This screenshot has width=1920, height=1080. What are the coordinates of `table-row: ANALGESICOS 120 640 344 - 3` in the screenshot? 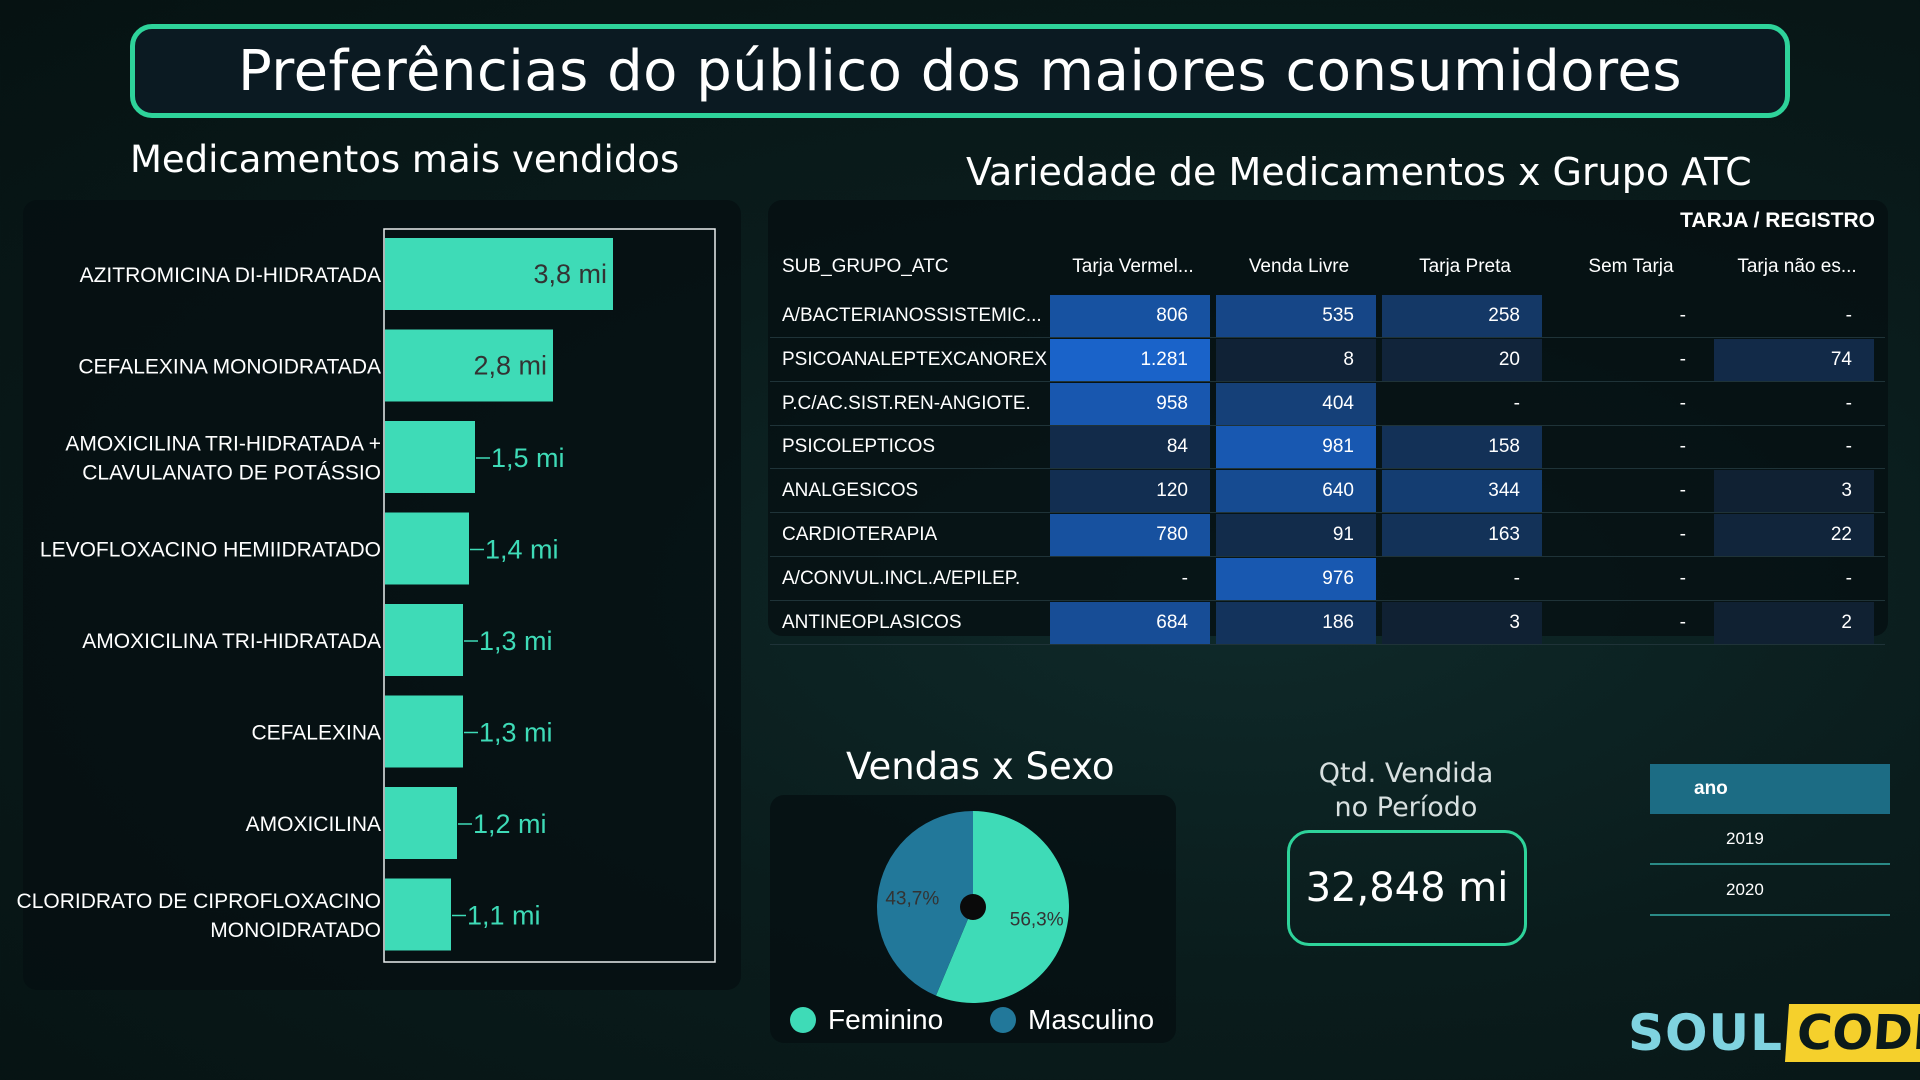 It's located at (1327, 492).